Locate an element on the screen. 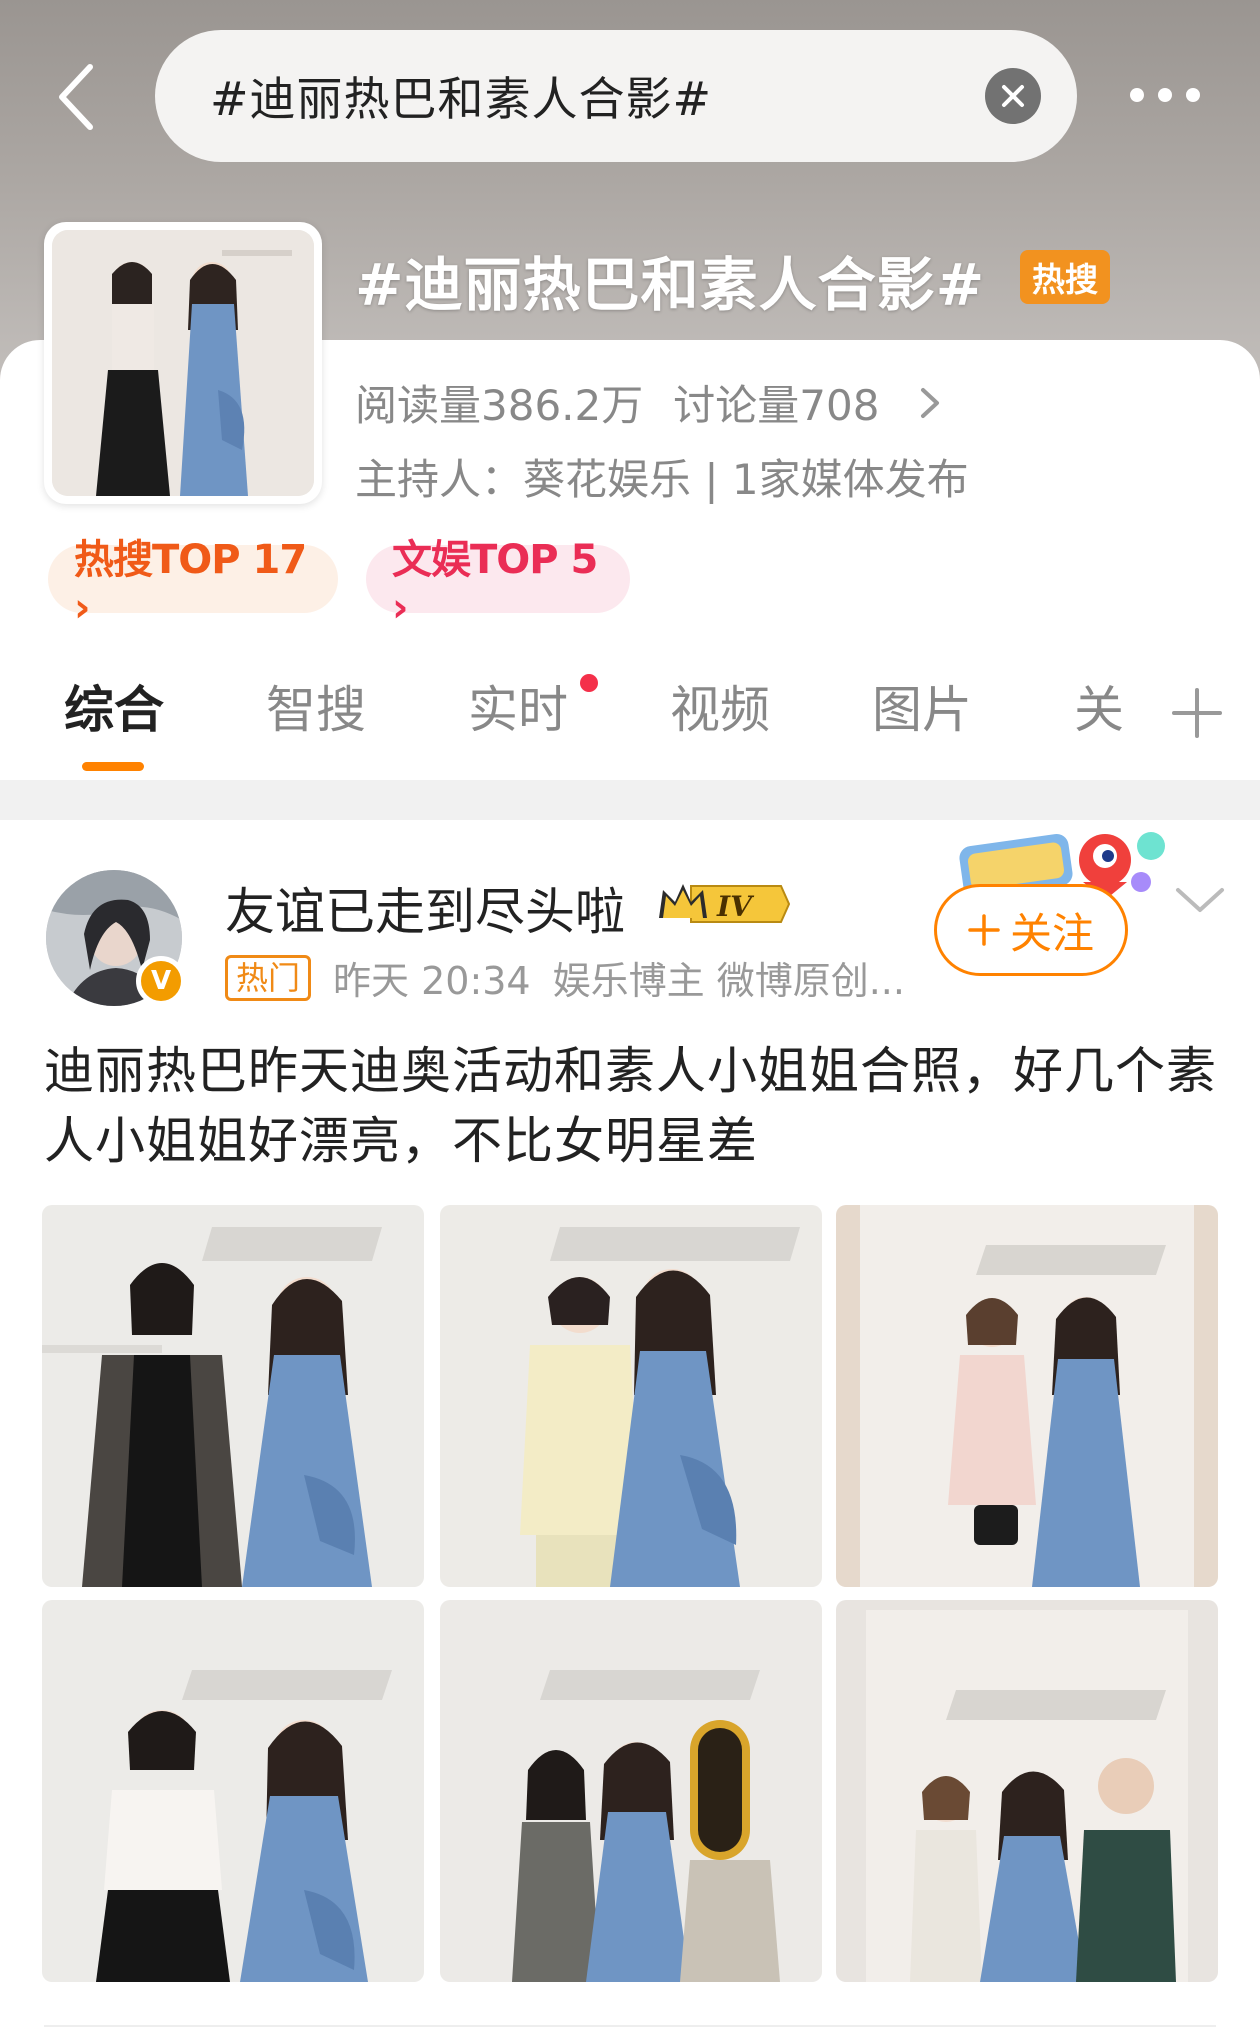 This screenshot has width=1260, height=2043. more-options-button is located at coordinates (1165, 95).